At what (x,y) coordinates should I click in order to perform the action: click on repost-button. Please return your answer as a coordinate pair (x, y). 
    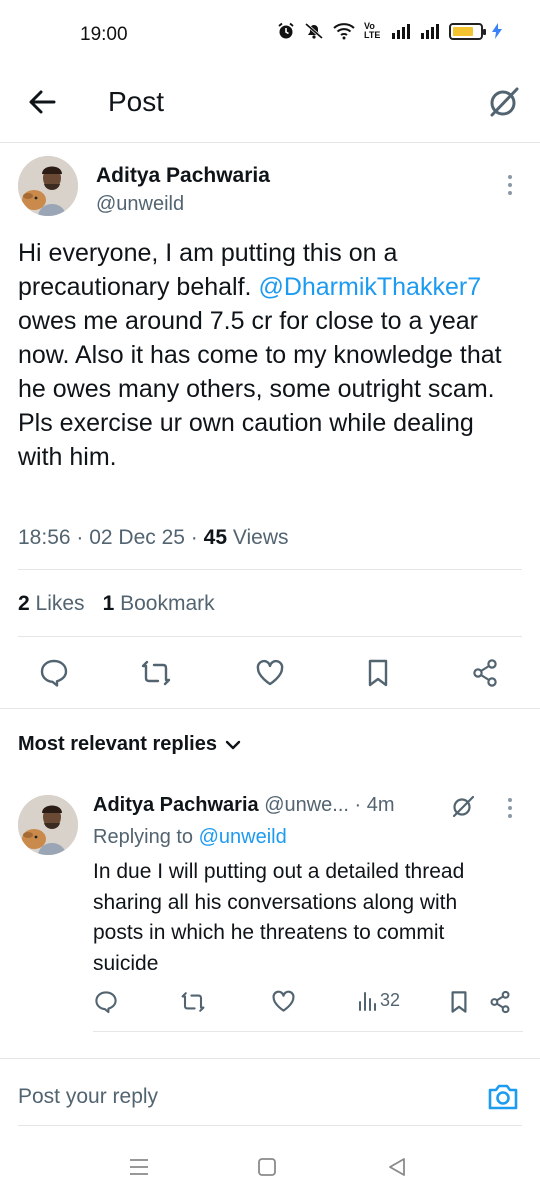
    Looking at the image, I should click on (156, 673).